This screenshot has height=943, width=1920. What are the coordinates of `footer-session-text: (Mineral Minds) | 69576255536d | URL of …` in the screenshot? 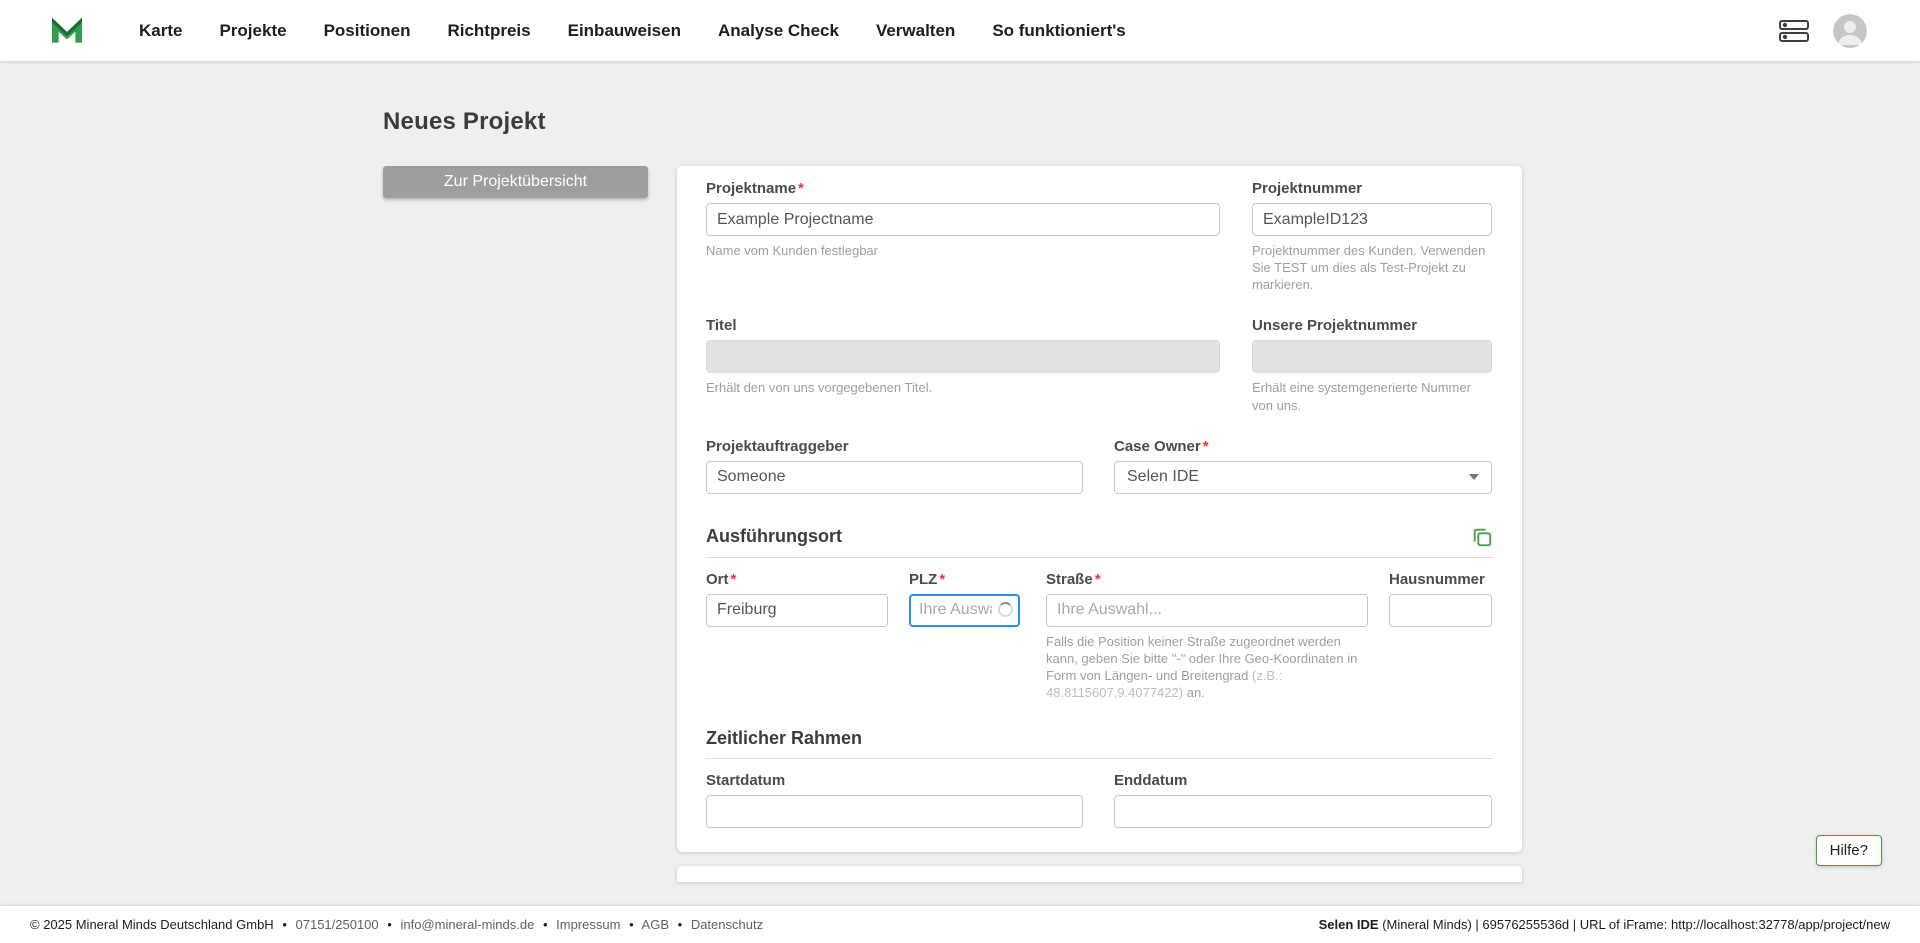 It's located at (1634, 924).